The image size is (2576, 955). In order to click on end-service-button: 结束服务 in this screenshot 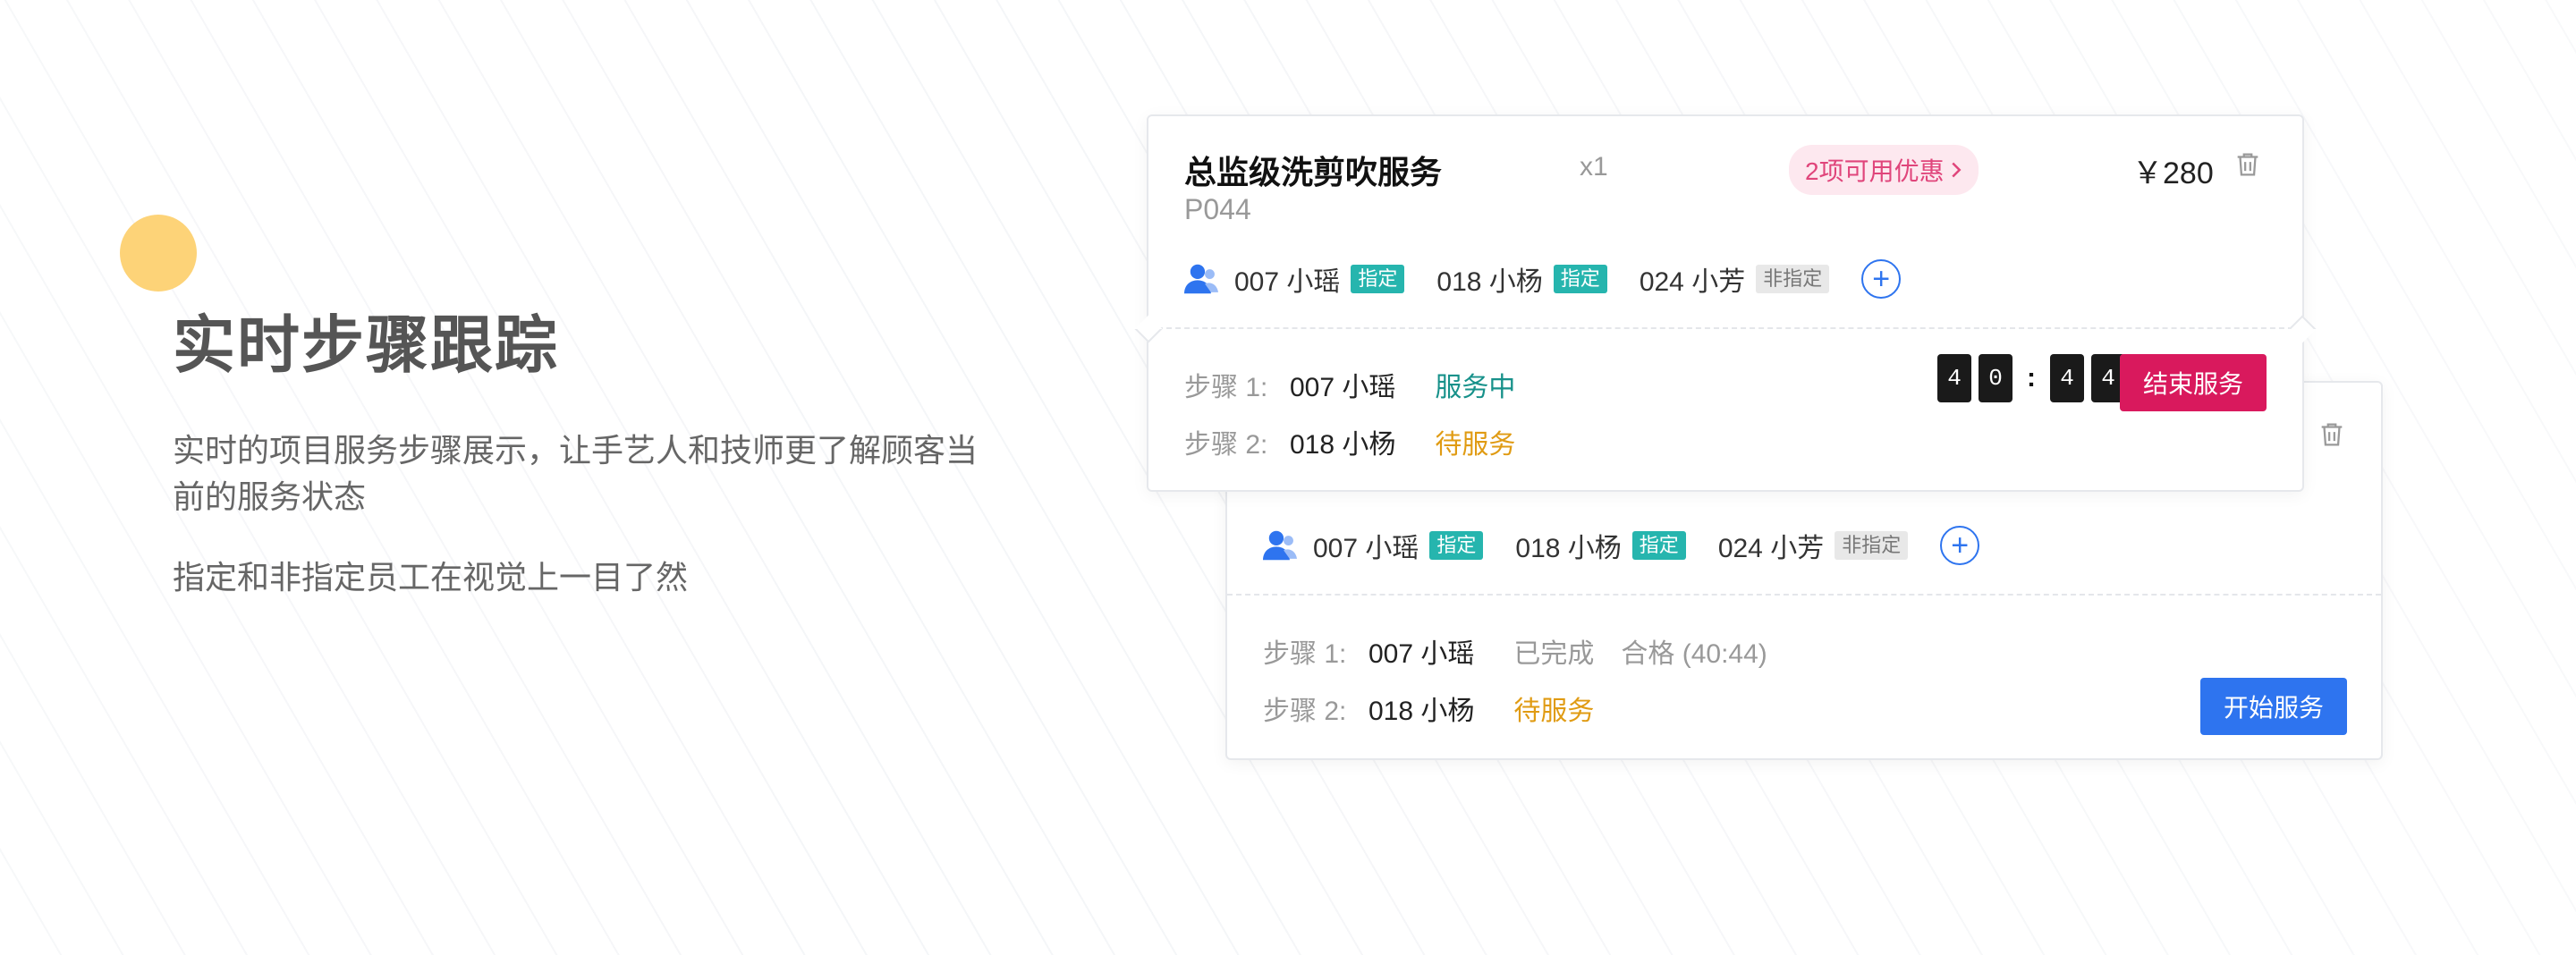, I will do `click(2193, 382)`.